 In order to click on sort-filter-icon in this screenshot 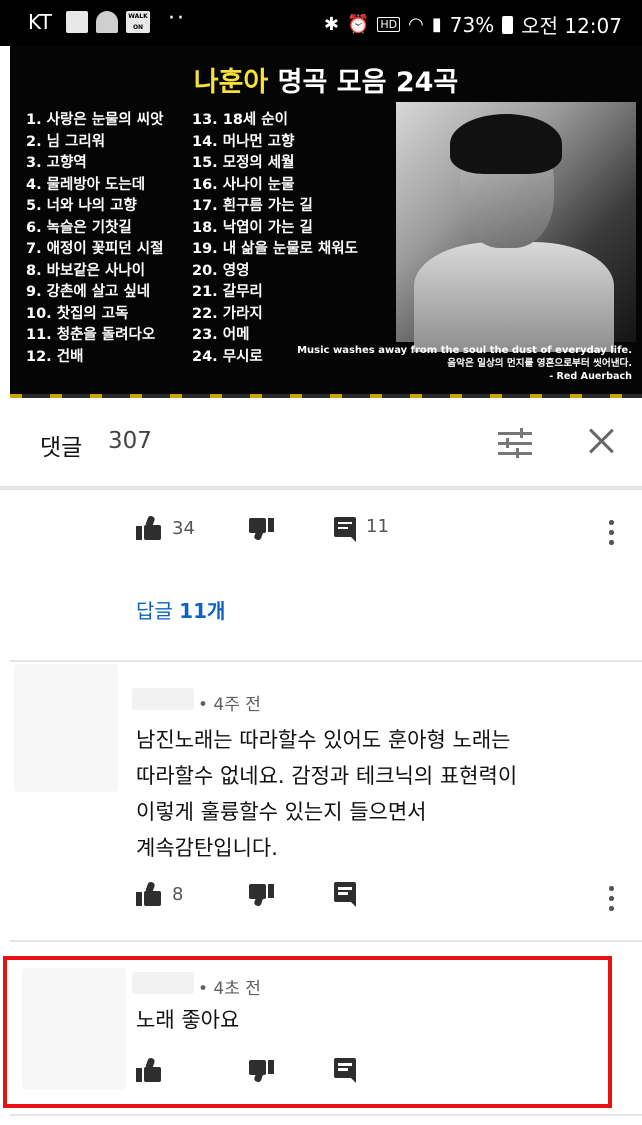, I will do `click(515, 443)`.